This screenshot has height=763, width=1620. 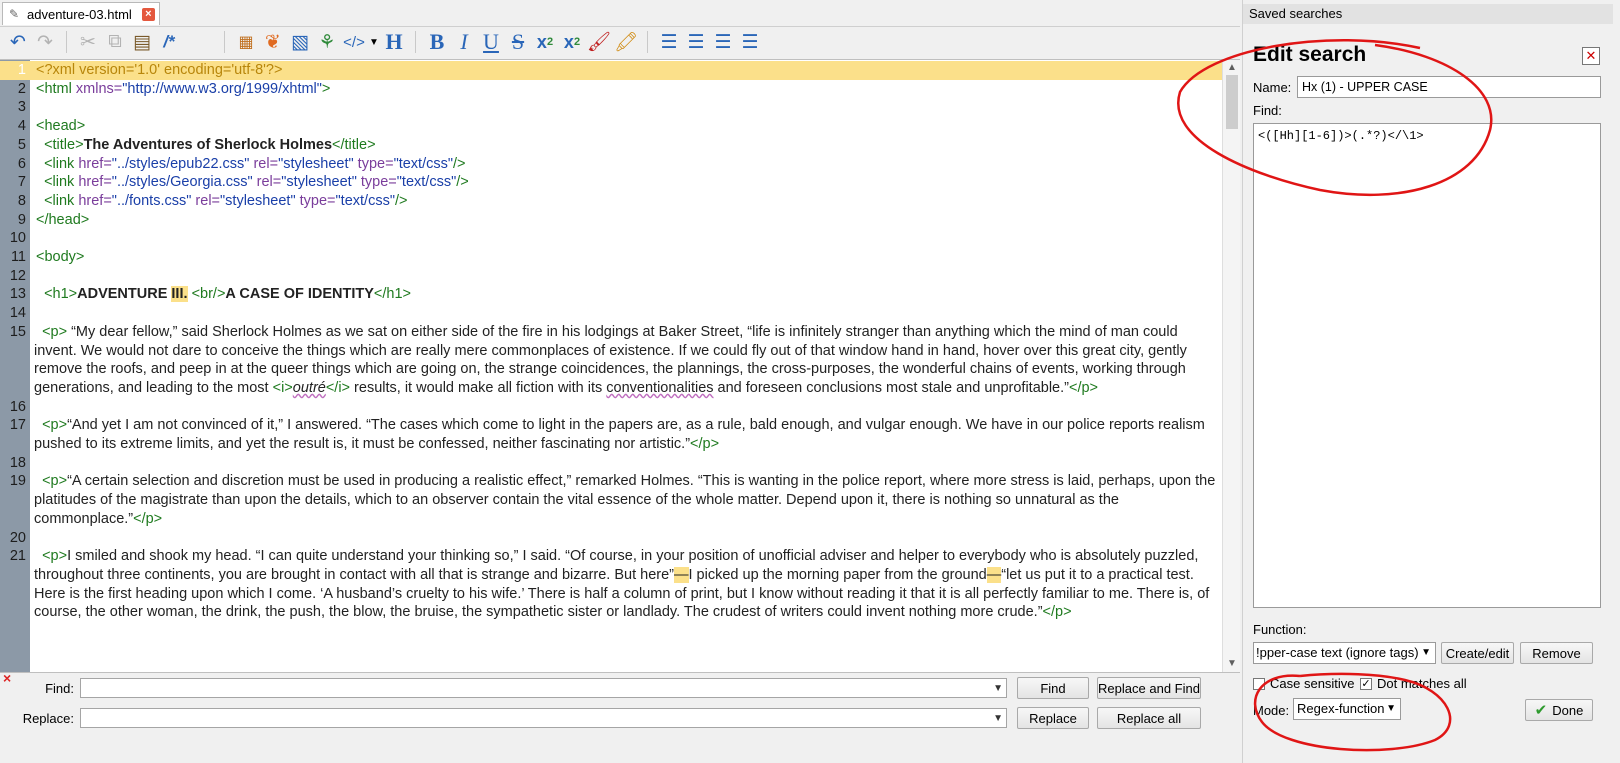 I want to click on line-number: 1, so click(x=21, y=70).